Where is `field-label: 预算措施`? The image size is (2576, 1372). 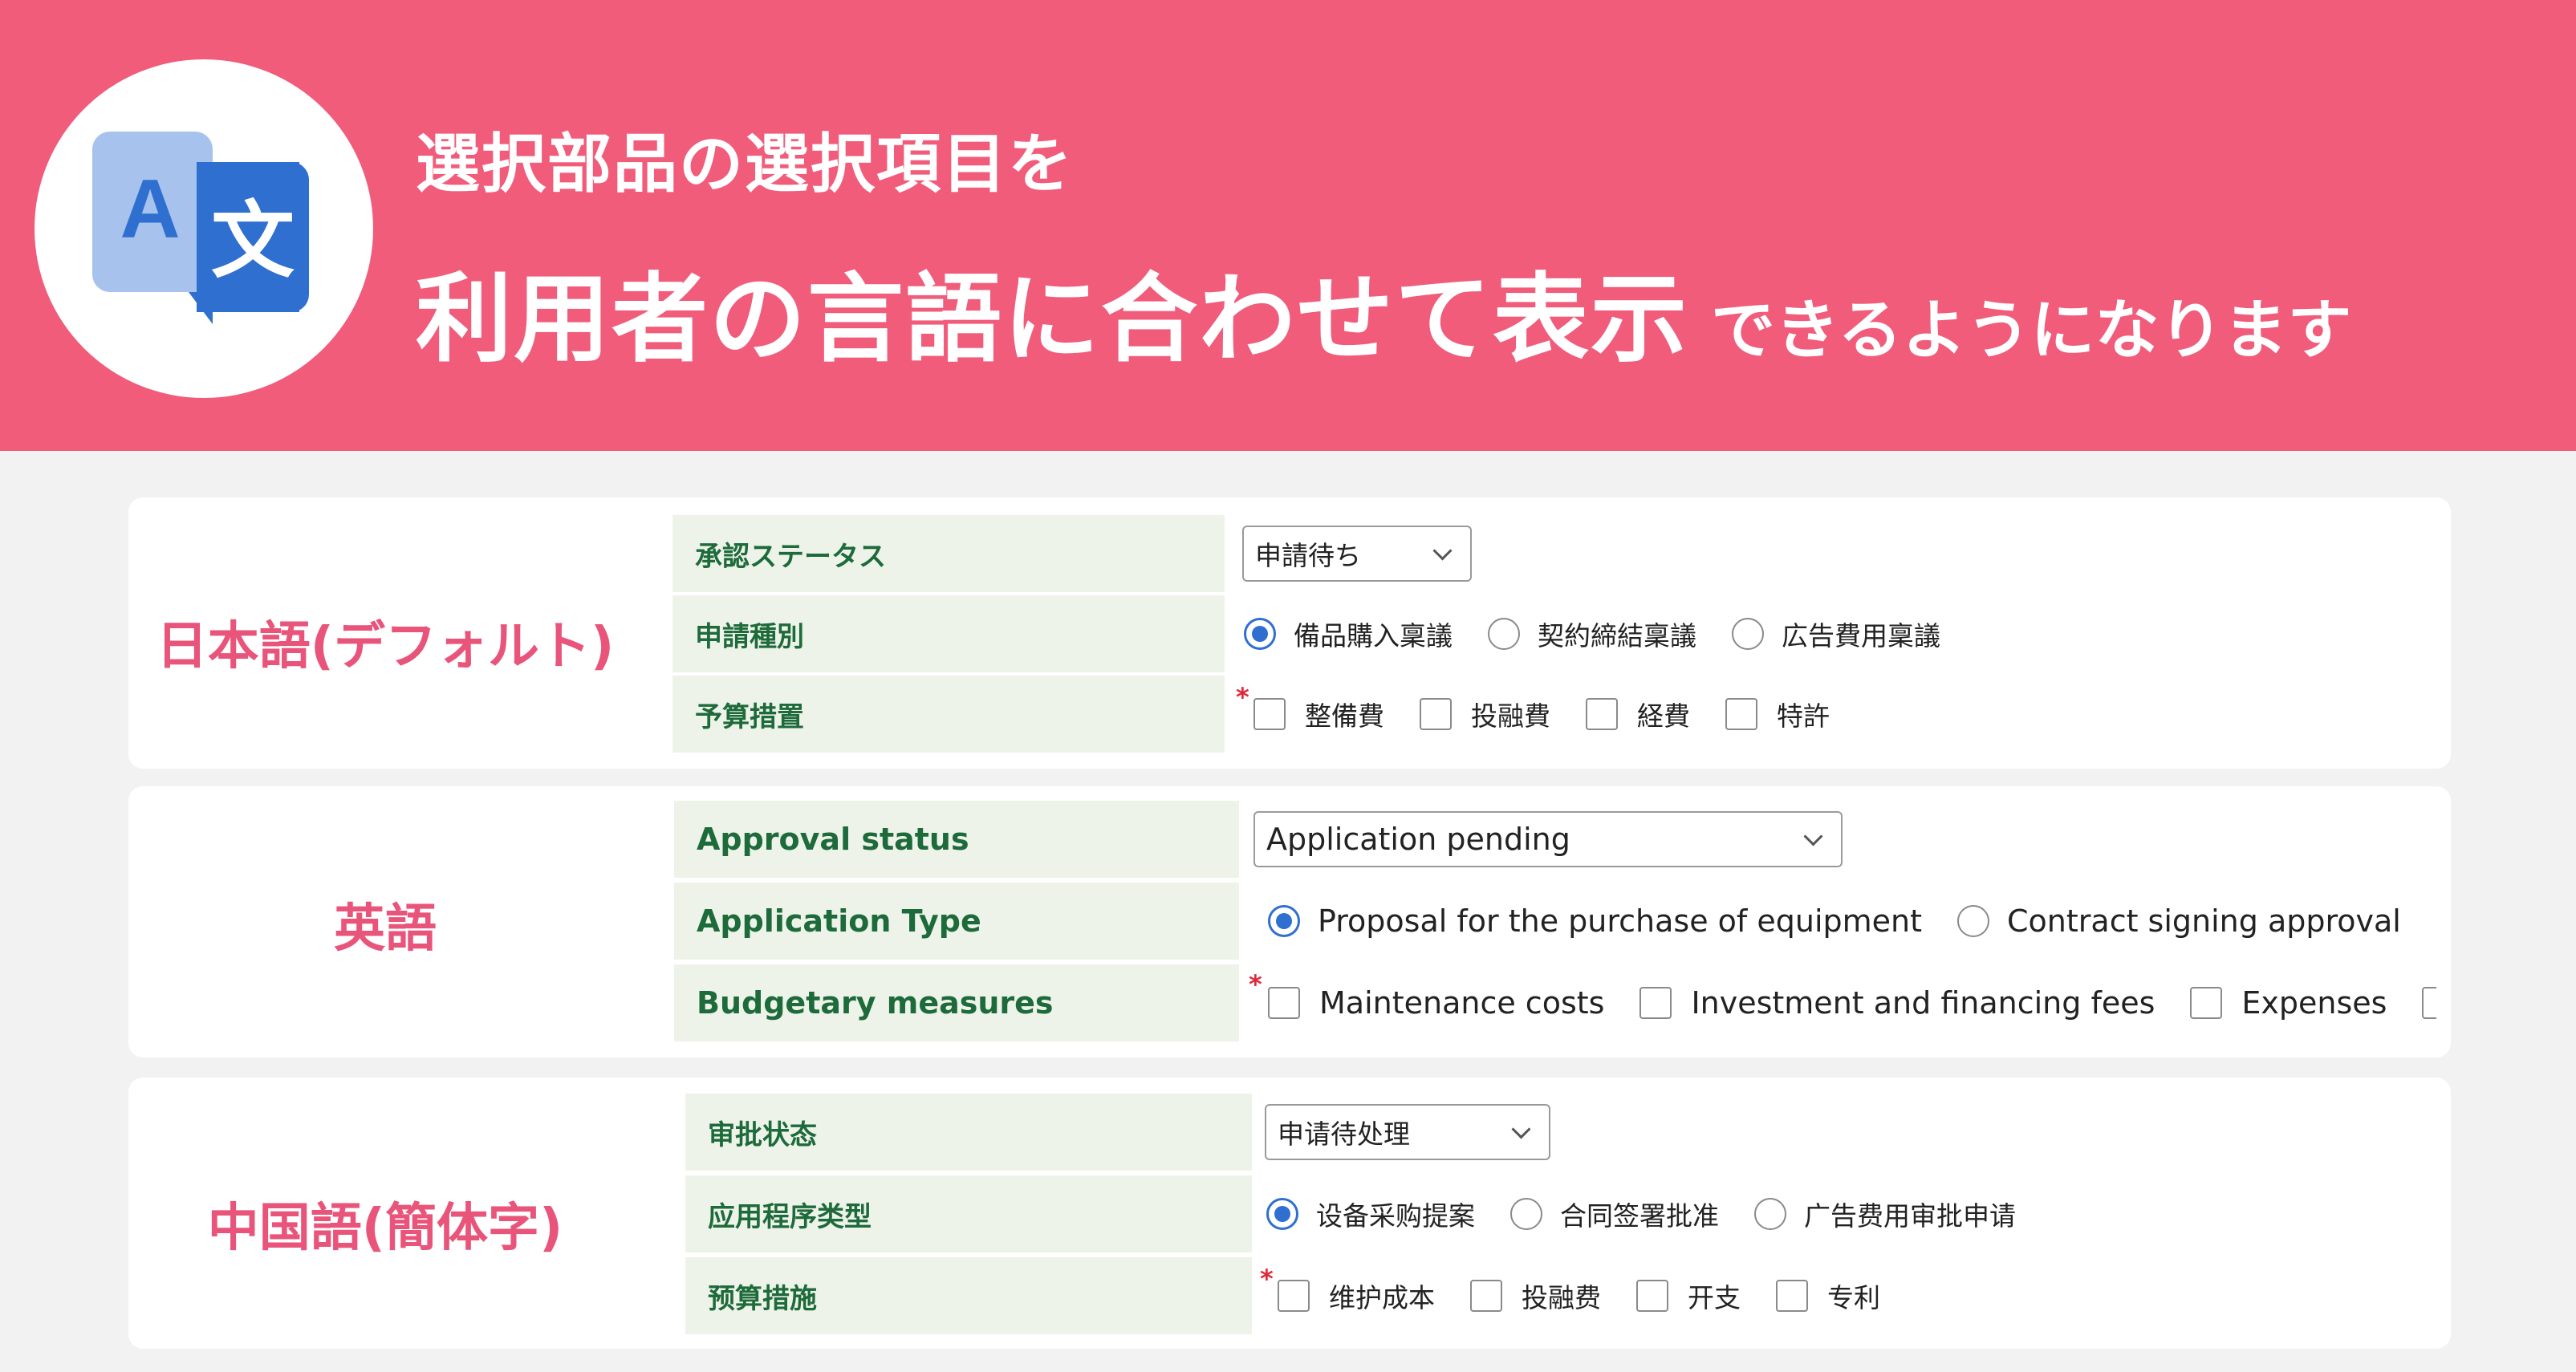
field-label: 预算措施 is located at coordinates (968, 1295).